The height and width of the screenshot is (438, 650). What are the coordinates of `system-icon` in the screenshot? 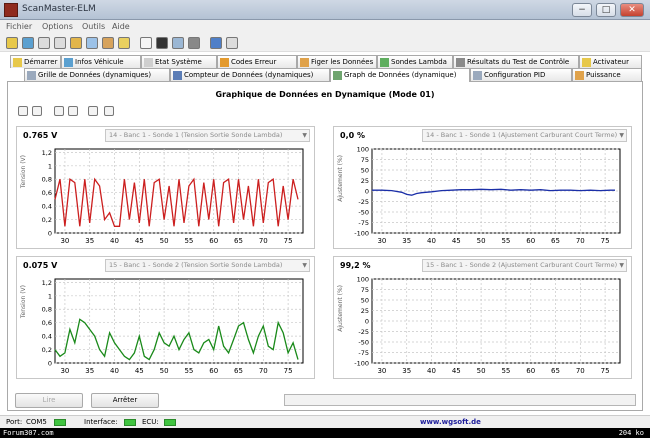 It's located at (148, 62).